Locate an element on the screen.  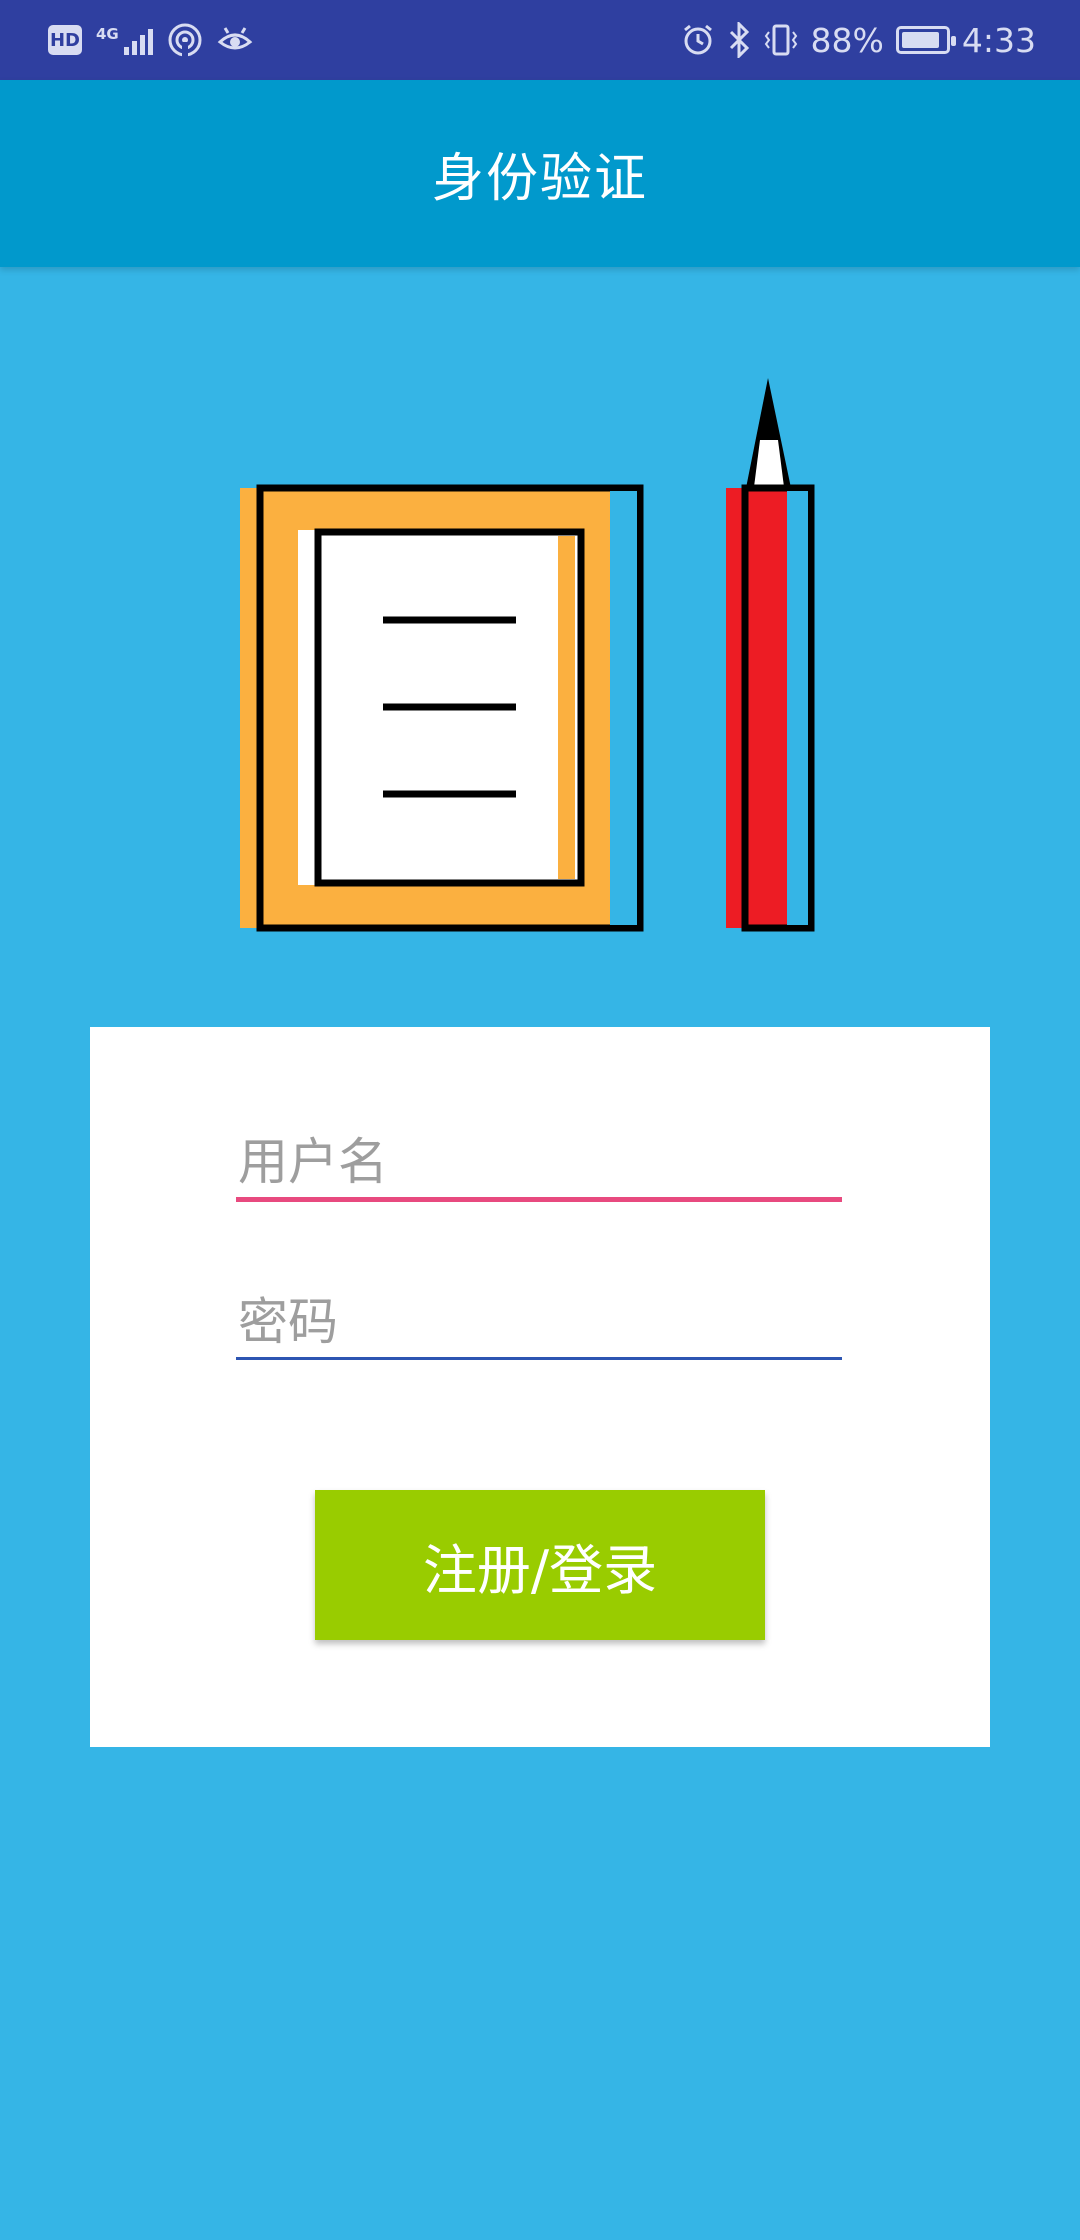
status-bar: HD 4G 88% 4:33 is located at coordinates (540, 40).